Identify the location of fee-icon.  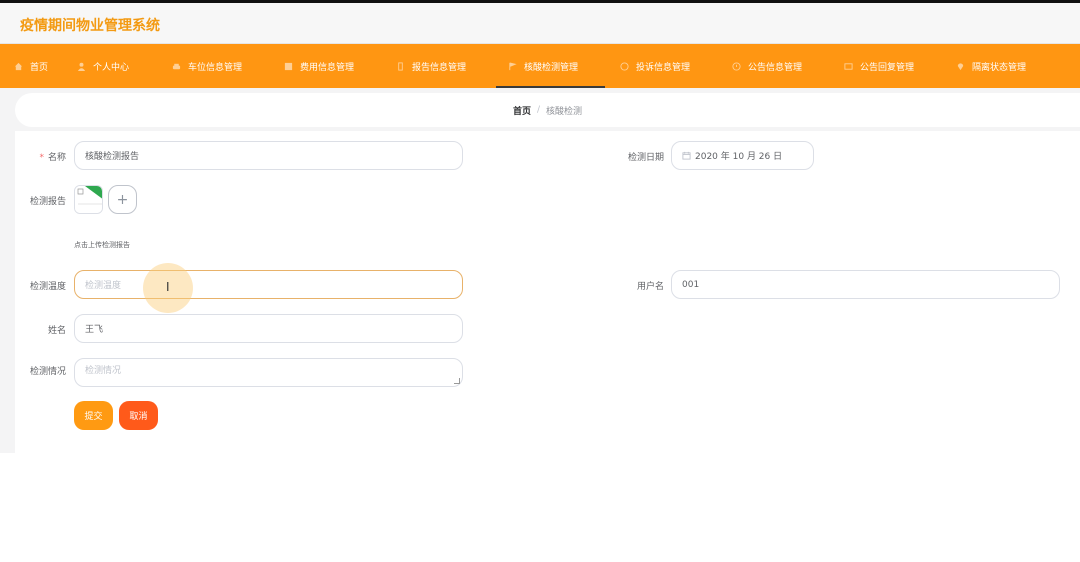
(288, 66).